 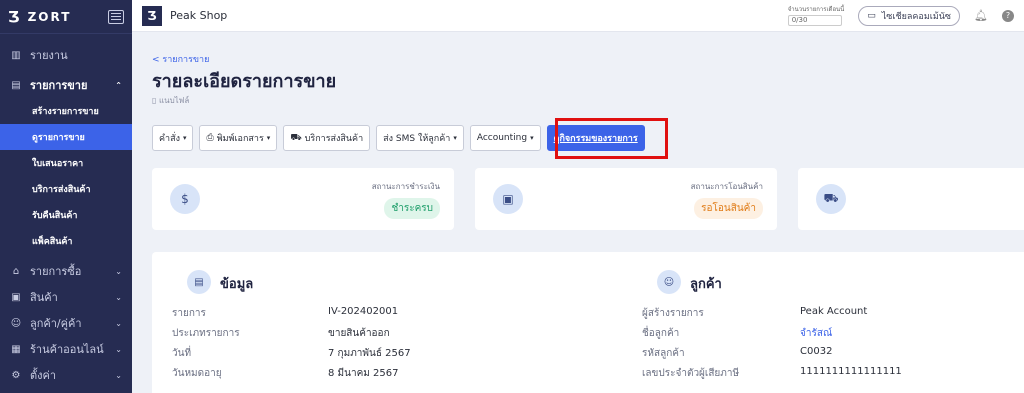 What do you see at coordinates (197, 373) in the screenshot?
I see `info-key: วันหมดอายุ` at bounding box center [197, 373].